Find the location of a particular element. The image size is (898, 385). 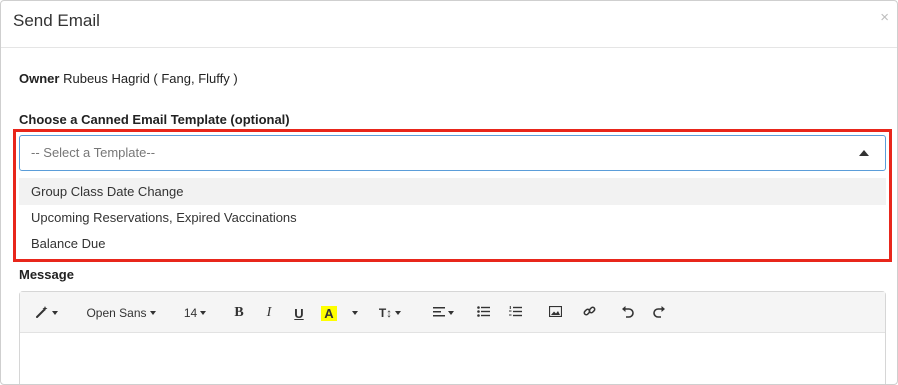

owner-line: Owner Rubeus Hagrid ( Fang, Fluffy ) is located at coordinates (128, 78).